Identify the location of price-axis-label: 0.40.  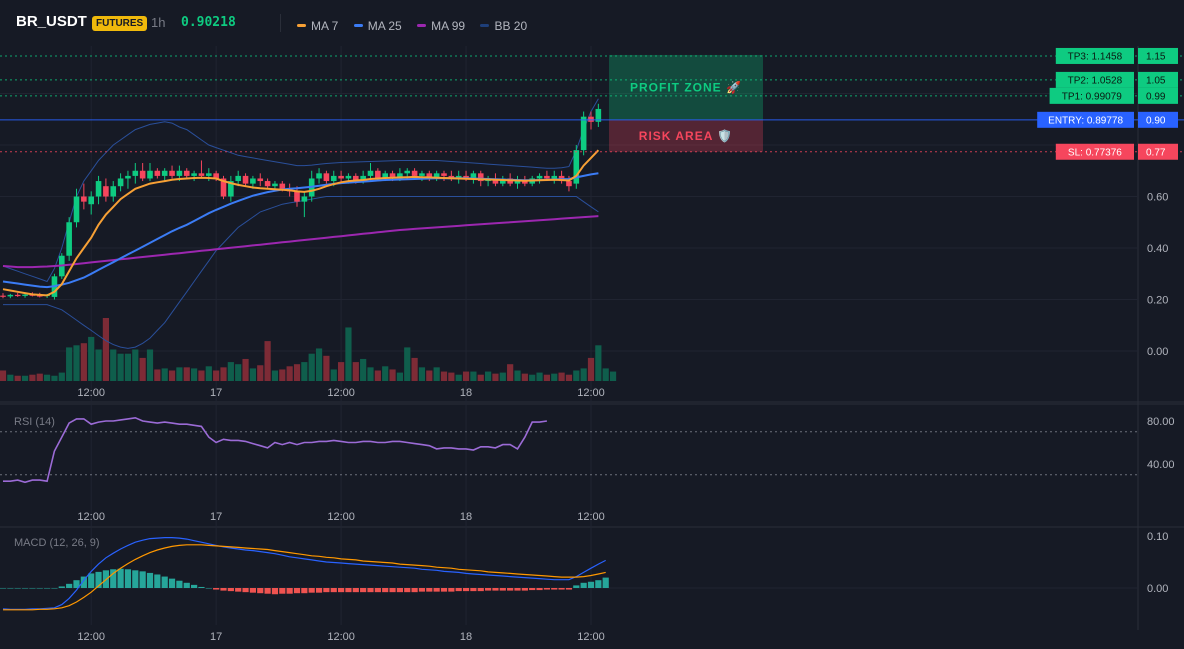
(1157, 249).